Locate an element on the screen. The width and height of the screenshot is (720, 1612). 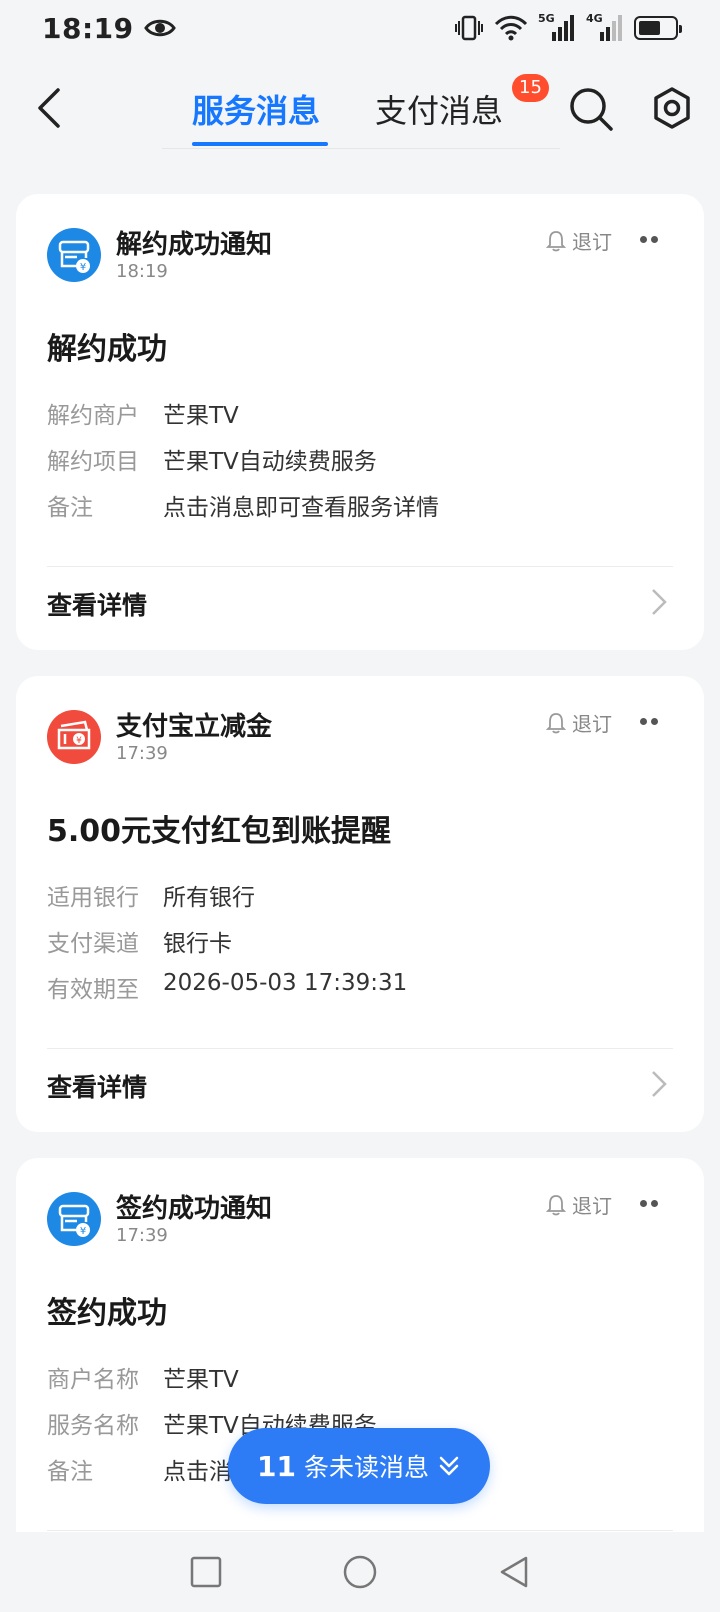
field-label: 支付渠道 is located at coordinates (93, 944).